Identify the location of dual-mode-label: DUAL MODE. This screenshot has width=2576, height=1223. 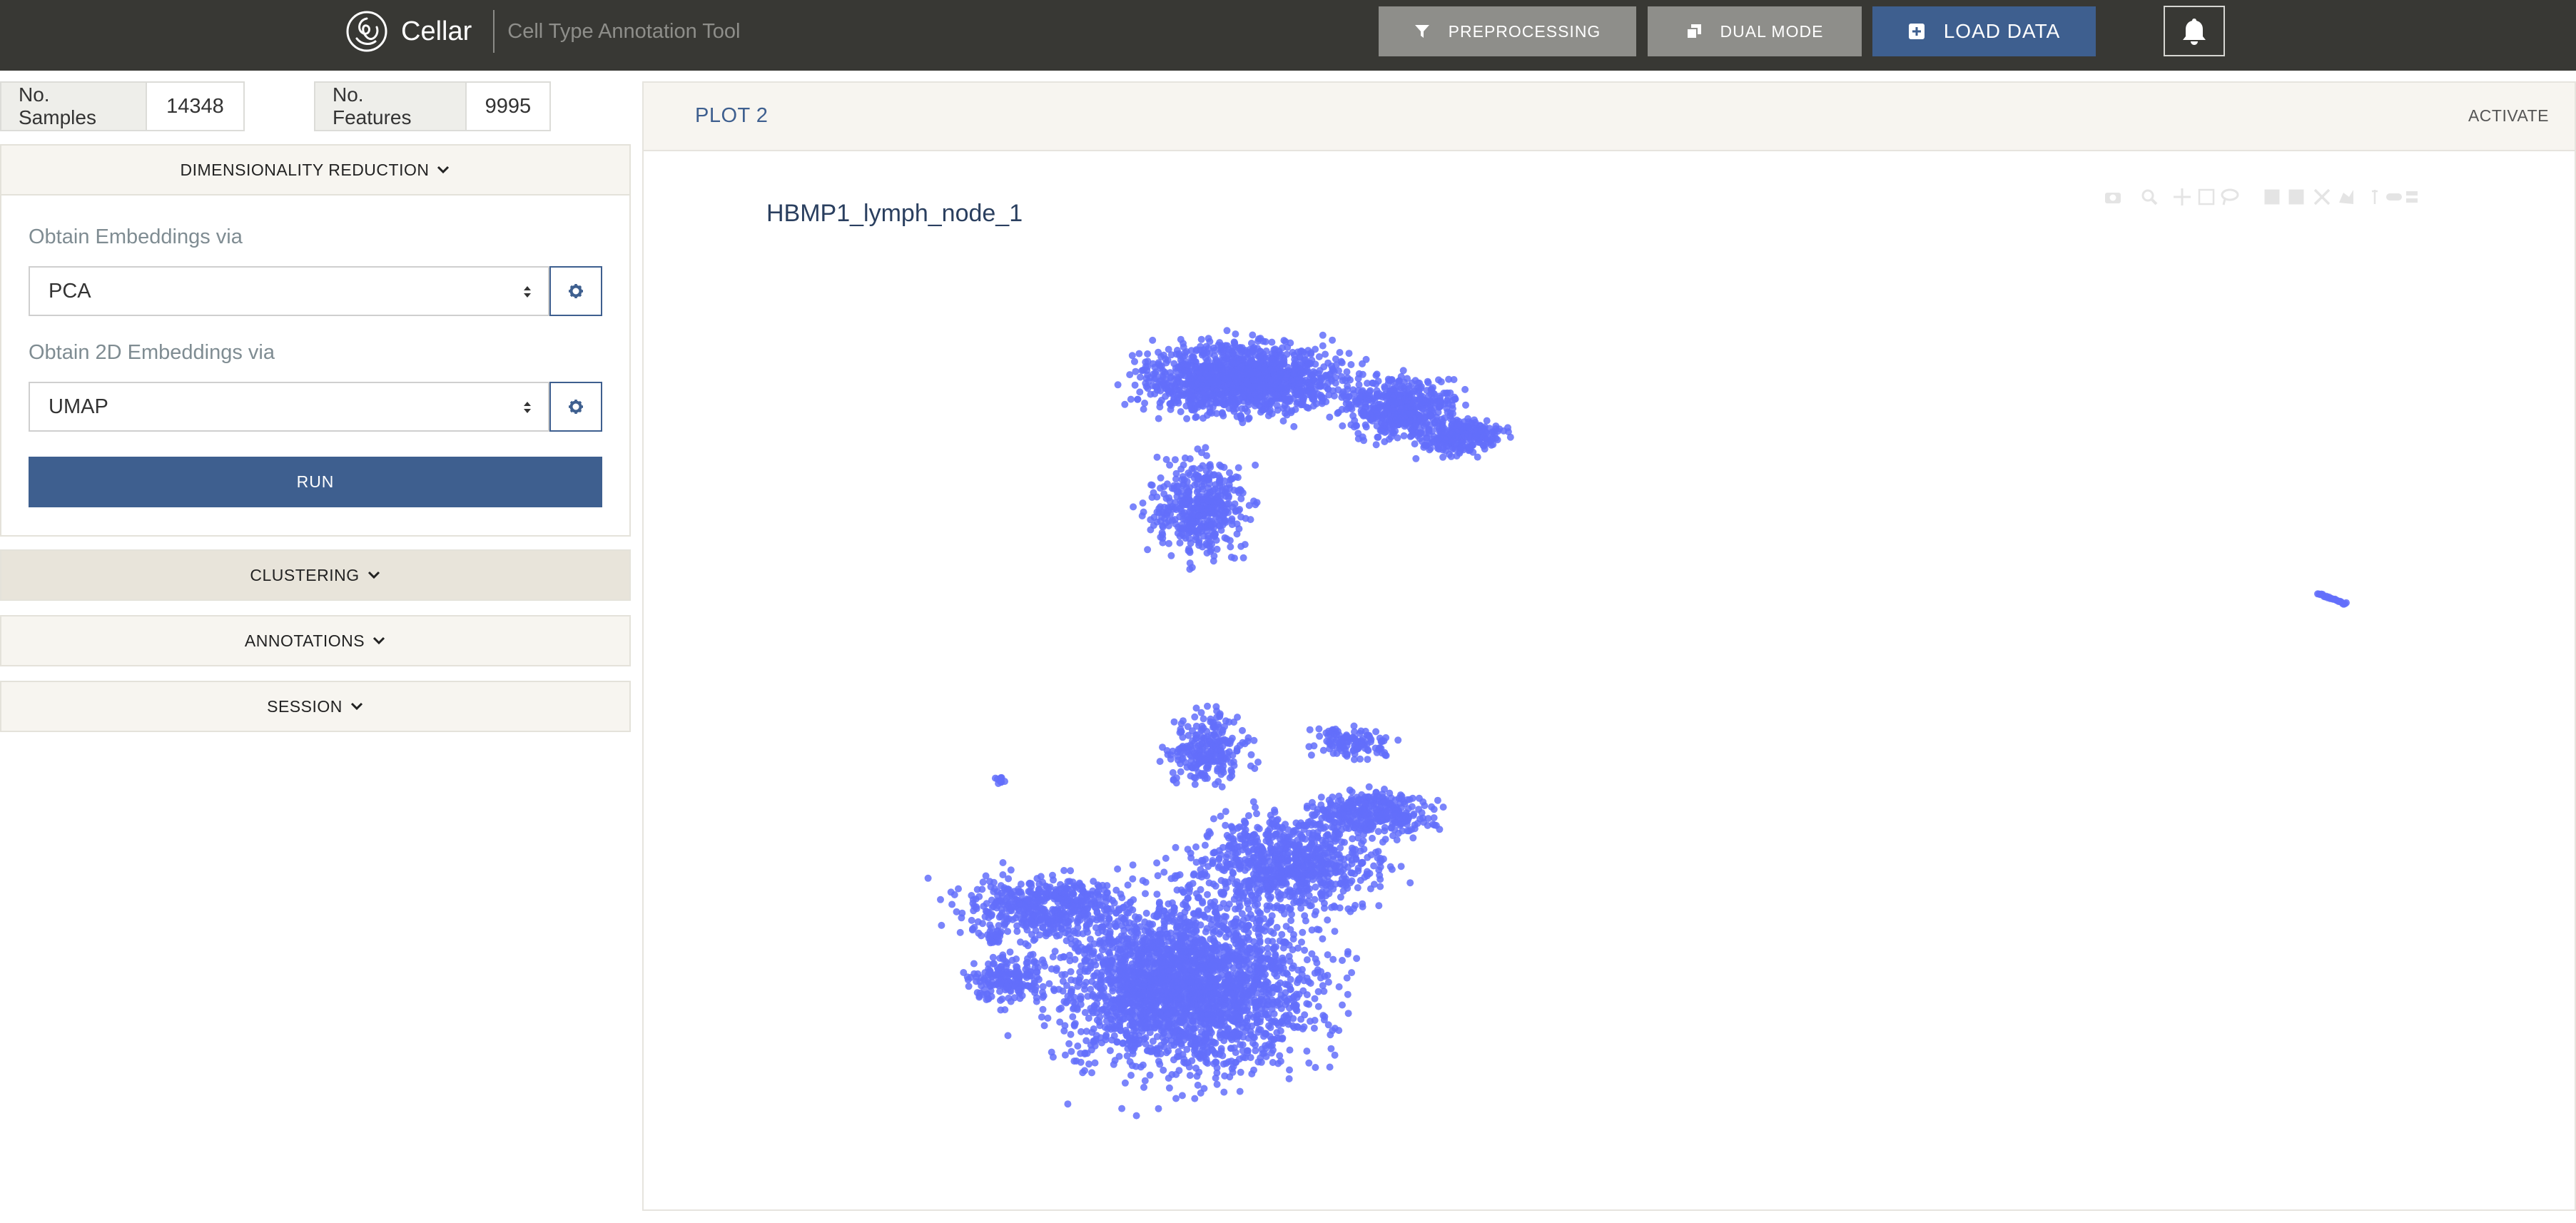
(1772, 31).